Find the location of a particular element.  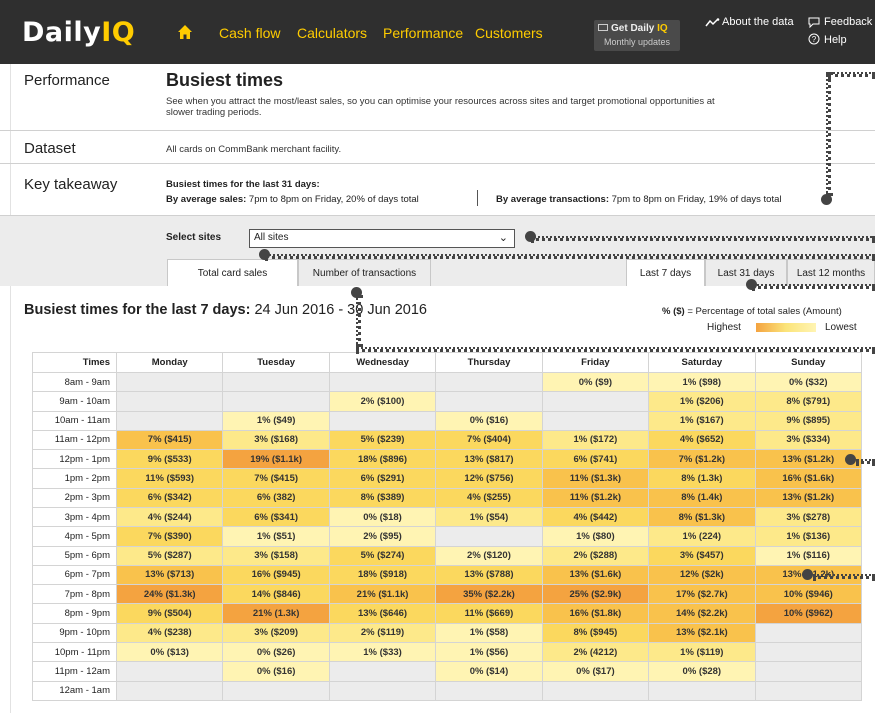

nav-calculators: Calculators is located at coordinates (332, 33).